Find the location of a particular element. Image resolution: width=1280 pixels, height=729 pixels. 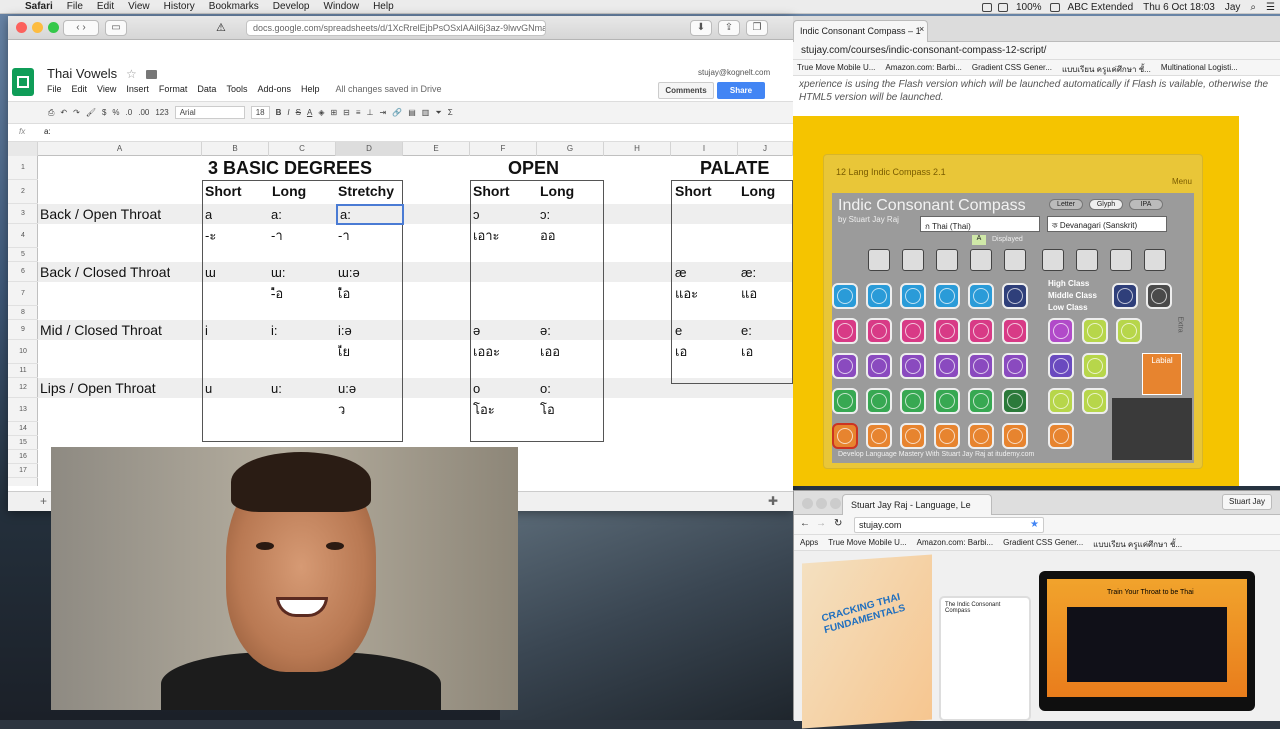

chart-icon: ▥ is located at coordinates (426, 112).